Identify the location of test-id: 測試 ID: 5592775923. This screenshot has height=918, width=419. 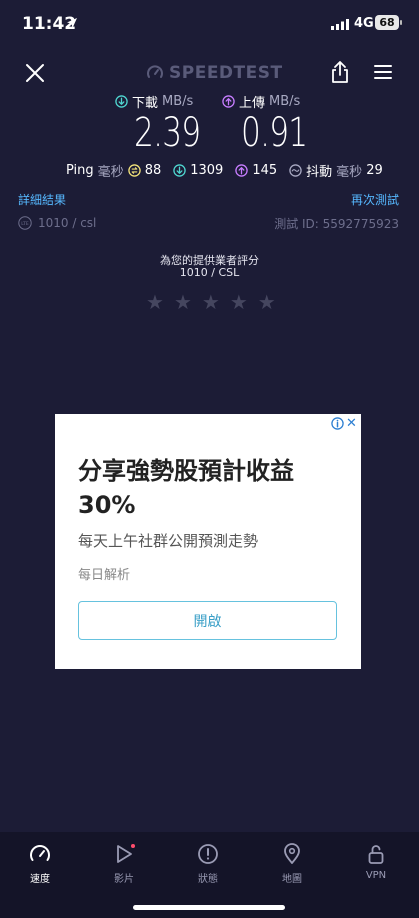
(336, 224).